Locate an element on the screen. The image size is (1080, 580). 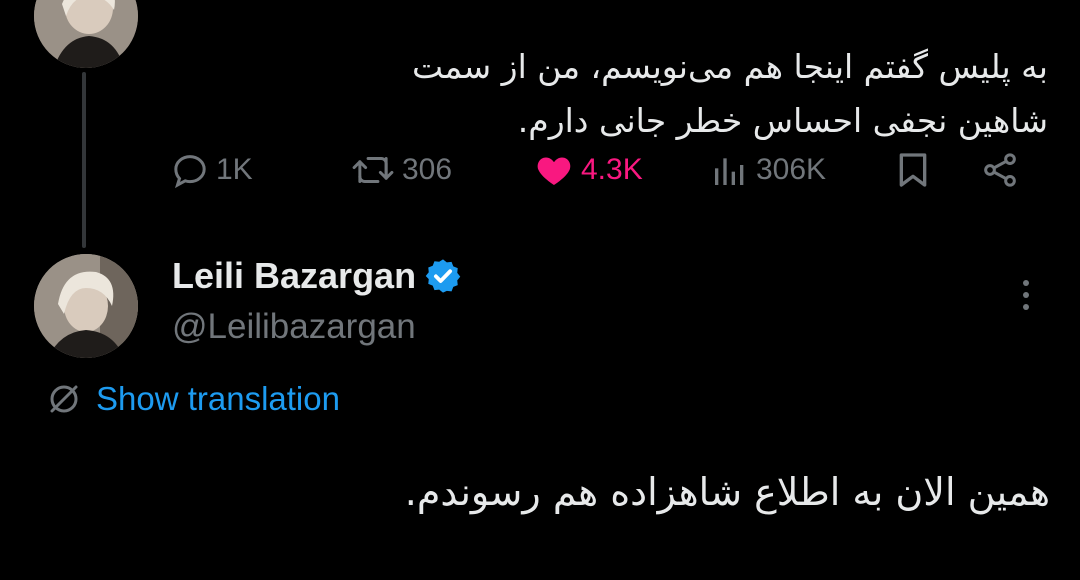
show-translation-button: Show translation is located at coordinates (193, 399).